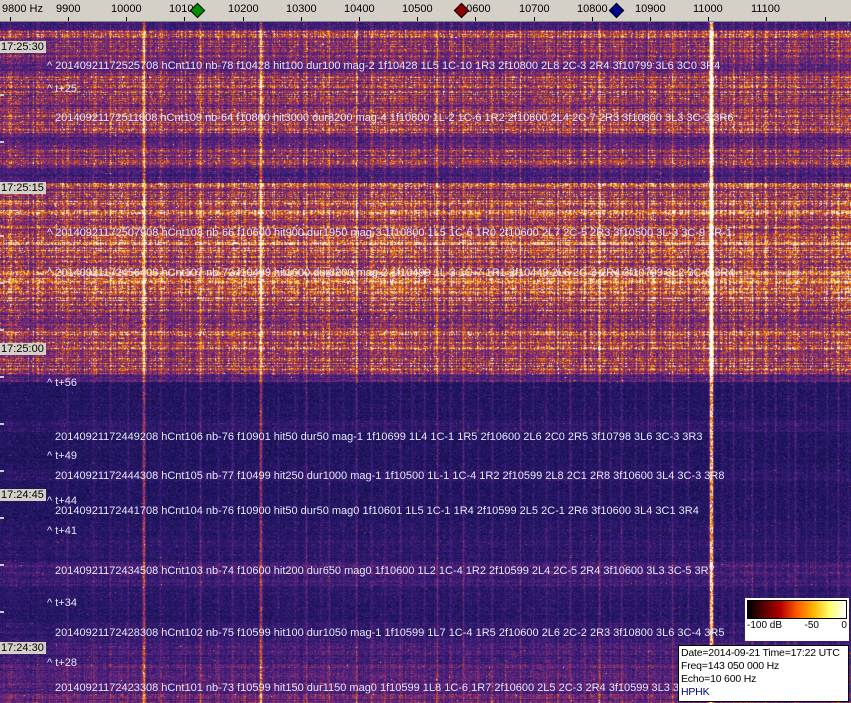  What do you see at coordinates (811, 625) in the screenshot?
I see `legend-mid-label: -50` at bounding box center [811, 625].